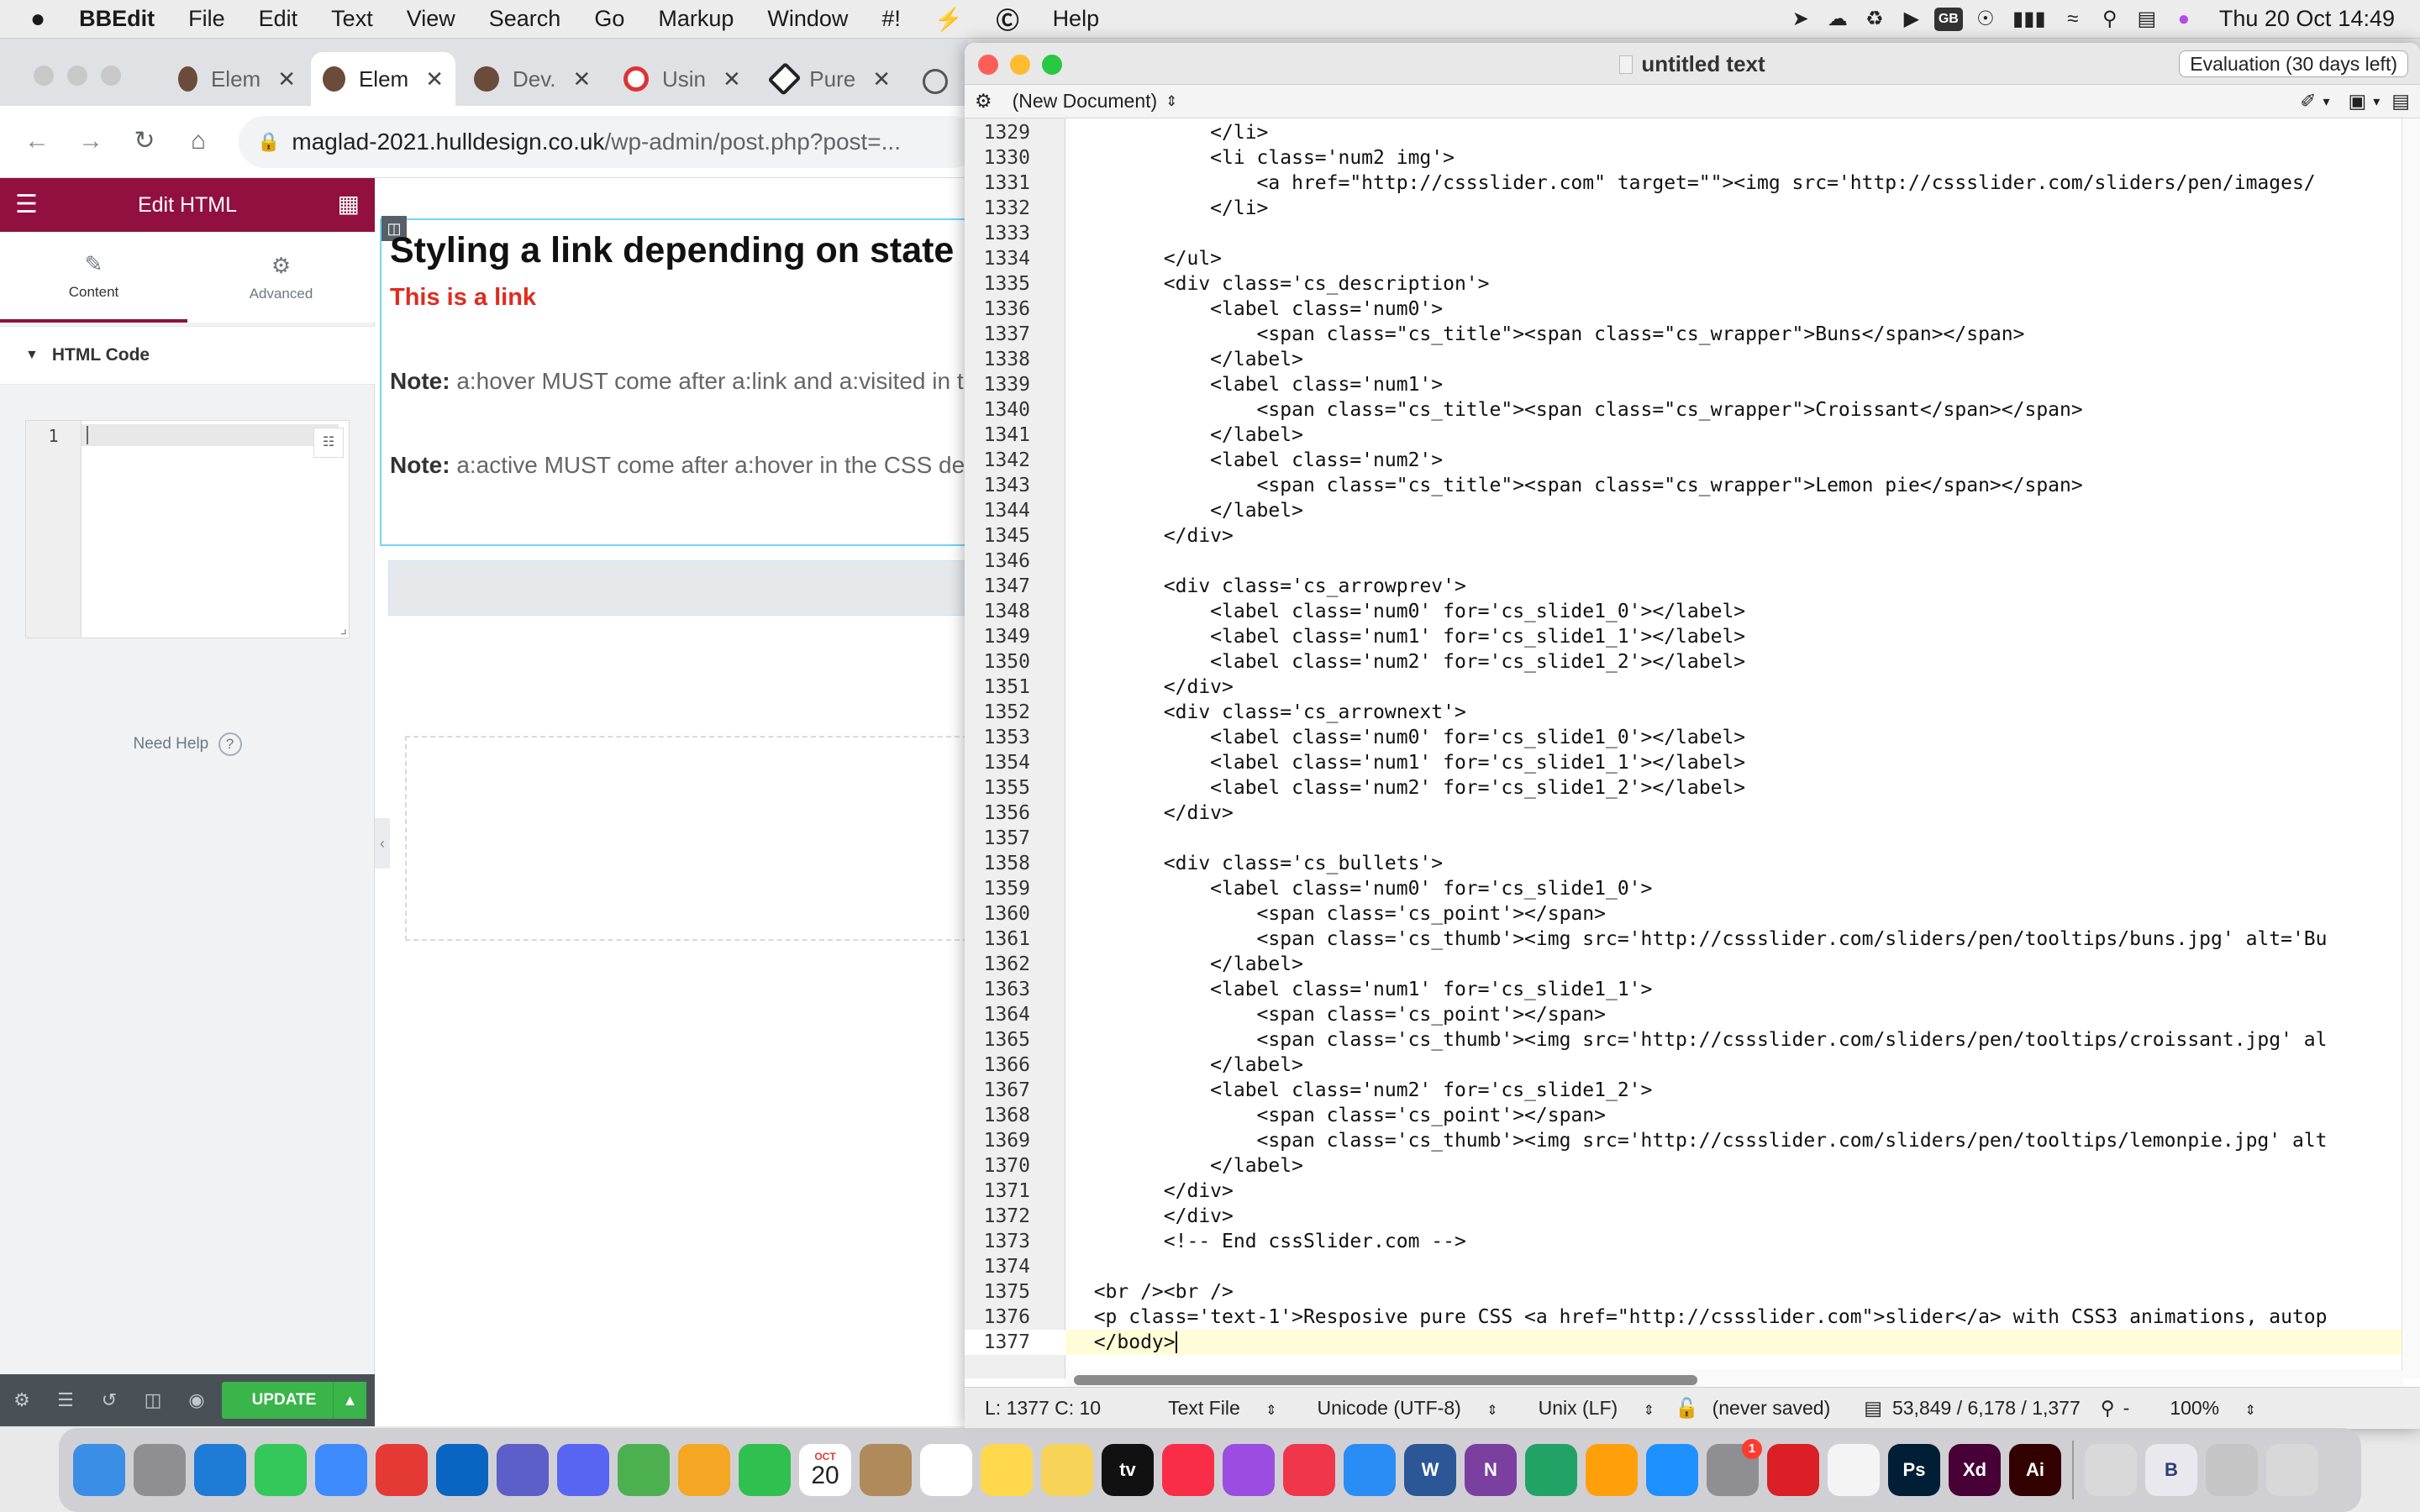 This screenshot has height=1512, width=2420. Describe the element at coordinates (90, 141) in the screenshot. I see `forward-arrow-icon: →` at that location.